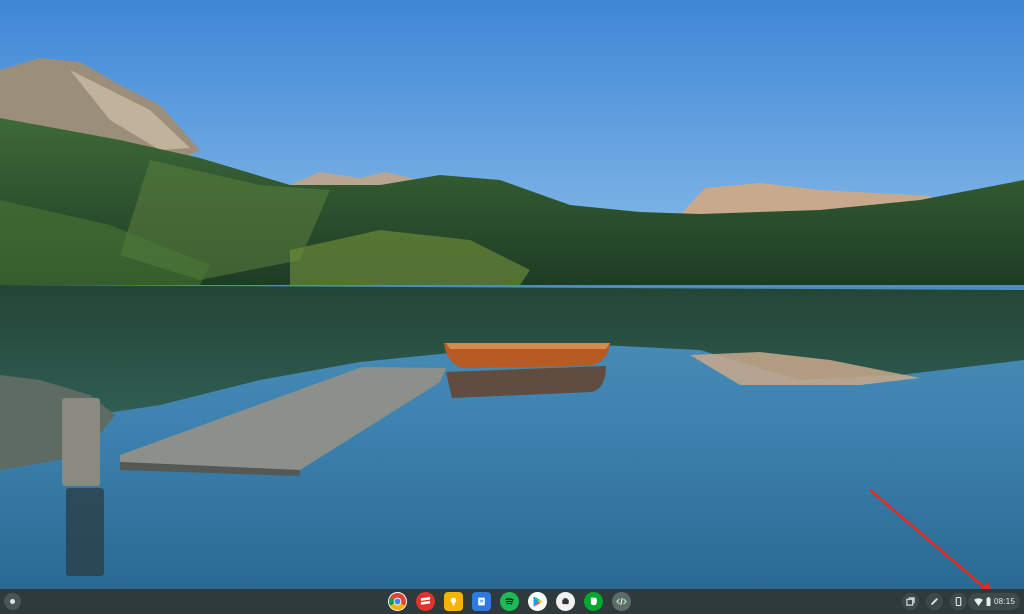  I want to click on shelf: 08:15, so click(512, 601).